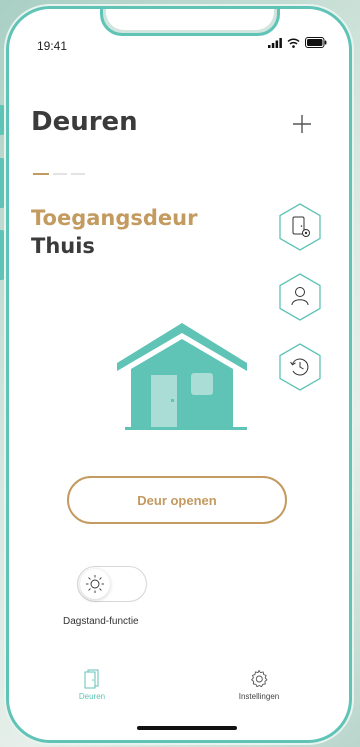 This screenshot has height=747, width=360. I want to click on gear-icon, so click(259, 679).